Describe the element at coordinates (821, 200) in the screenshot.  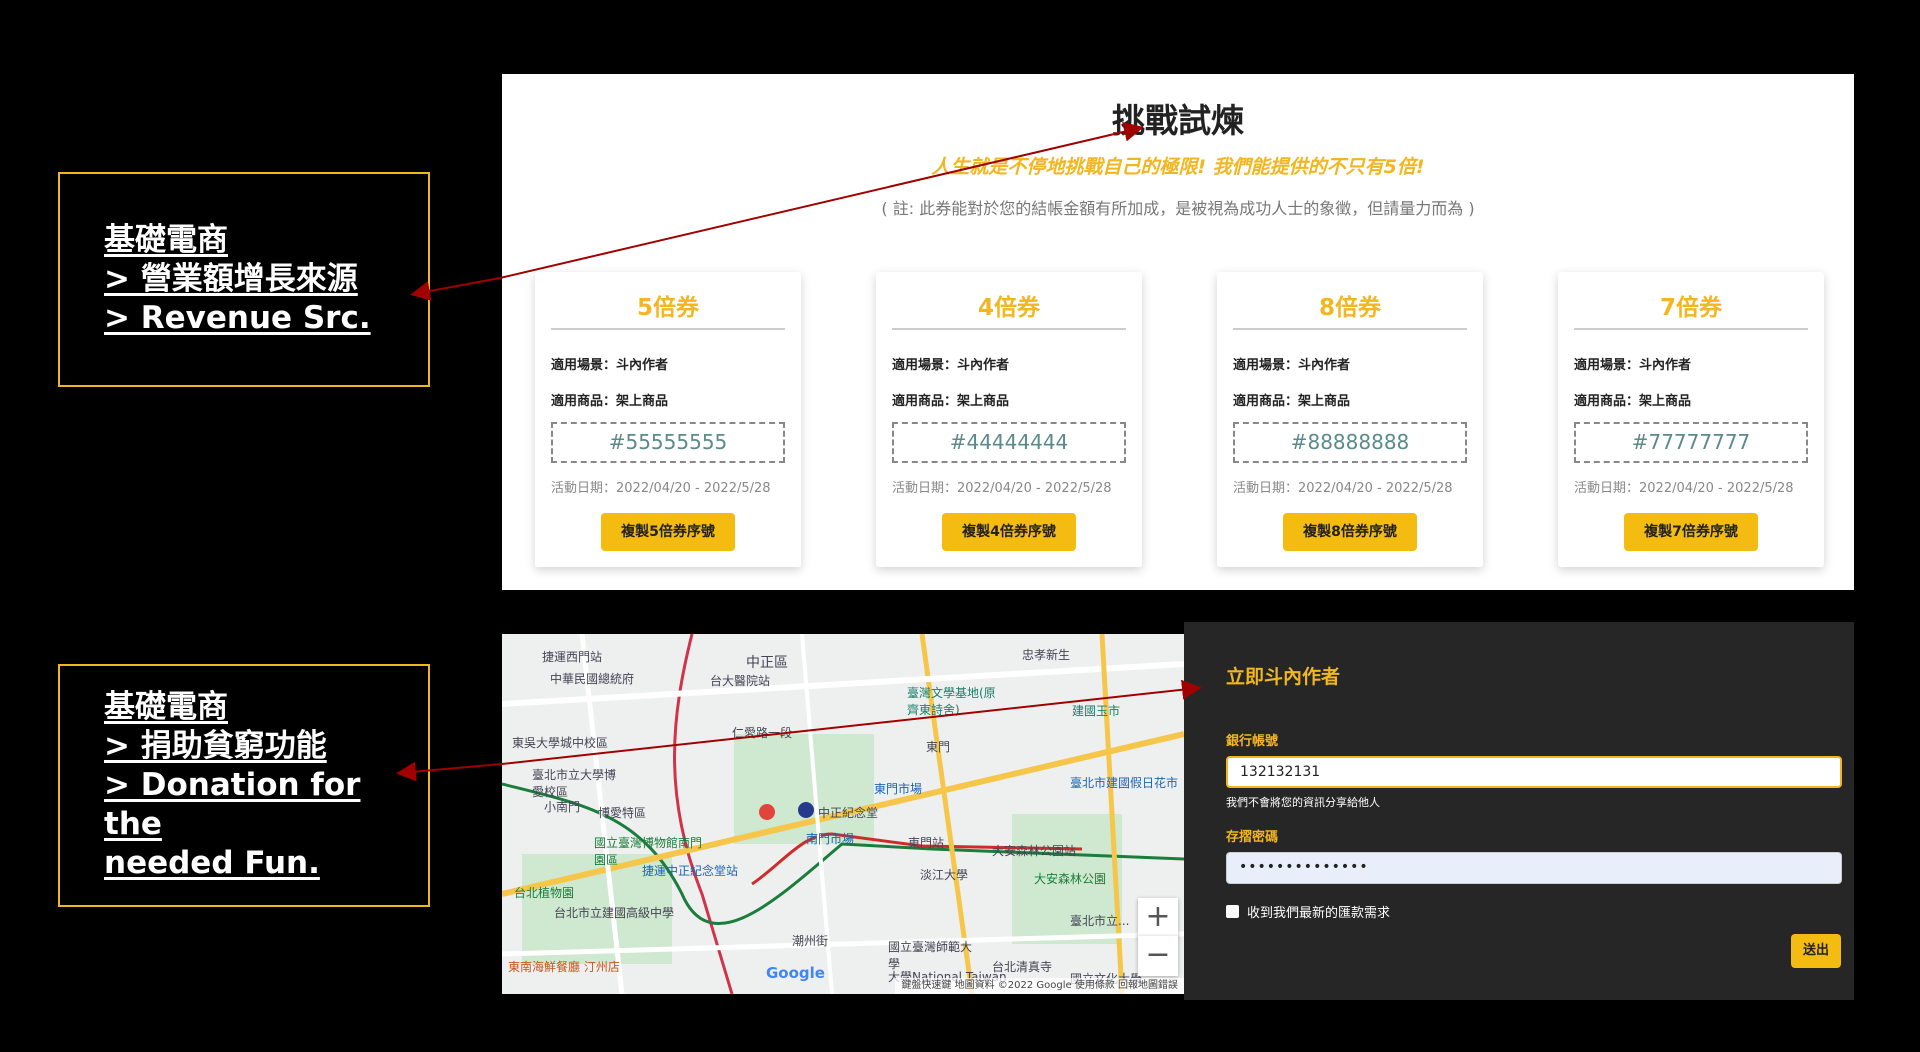
I see `arrow-to-challenge` at that location.